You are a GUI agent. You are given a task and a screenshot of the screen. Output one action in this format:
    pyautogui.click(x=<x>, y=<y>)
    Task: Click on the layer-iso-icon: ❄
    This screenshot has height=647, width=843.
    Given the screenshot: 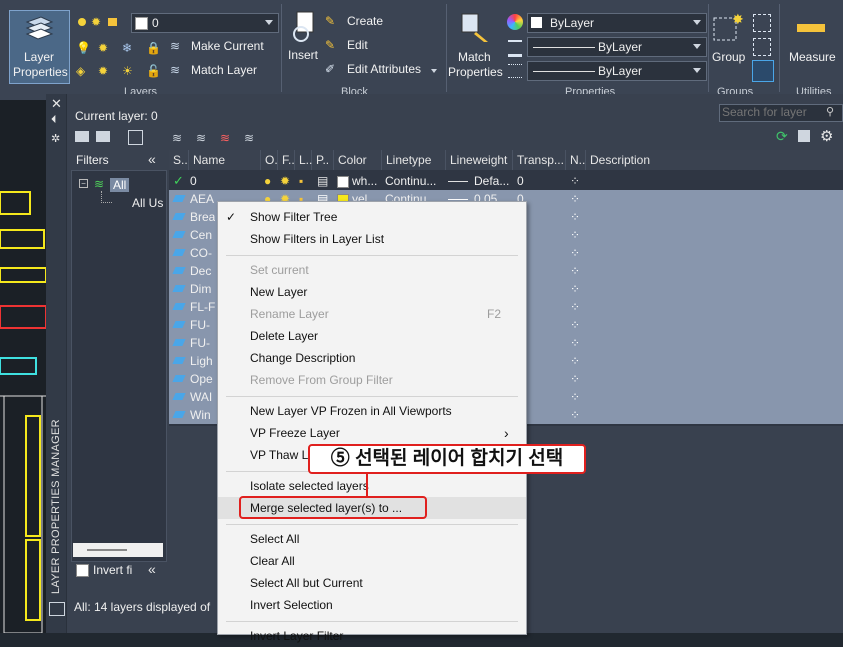 What is the action you would take?
    pyautogui.click(x=127, y=48)
    